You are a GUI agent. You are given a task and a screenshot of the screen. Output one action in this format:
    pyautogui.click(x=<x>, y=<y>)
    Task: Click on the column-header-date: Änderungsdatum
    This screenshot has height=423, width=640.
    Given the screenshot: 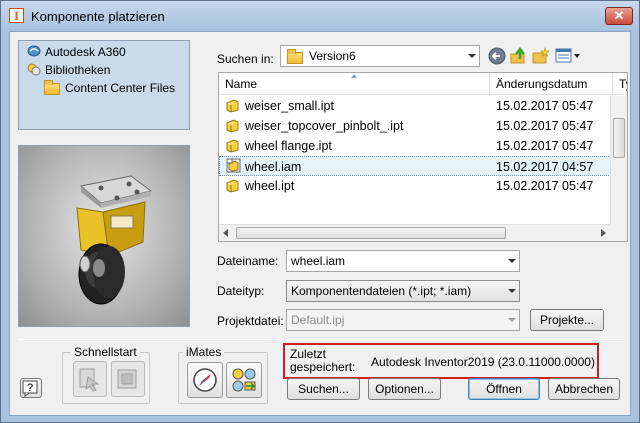 What is the action you would take?
    pyautogui.click(x=551, y=84)
    